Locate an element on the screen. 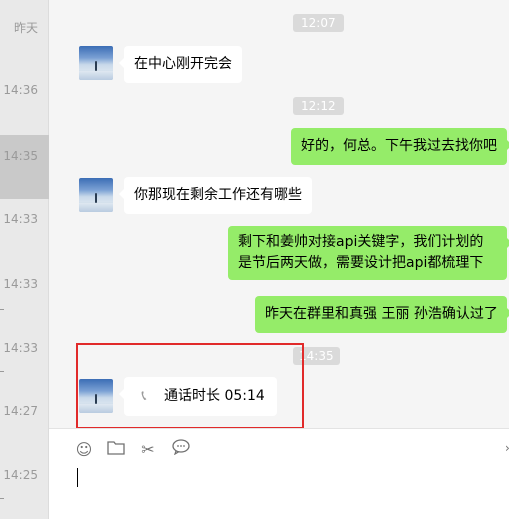 The height and width of the screenshot is (519, 509). outgoing-message: 剩下和姜帅对接api关键字，我们计划的是节后两天做，需要设计把api都梳理下 is located at coordinates (368, 253).